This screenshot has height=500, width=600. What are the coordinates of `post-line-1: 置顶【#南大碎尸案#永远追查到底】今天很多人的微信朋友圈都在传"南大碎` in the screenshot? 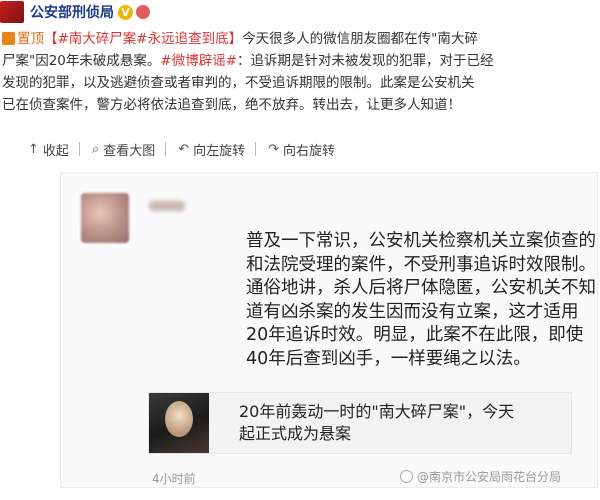 It's located at (301, 39).